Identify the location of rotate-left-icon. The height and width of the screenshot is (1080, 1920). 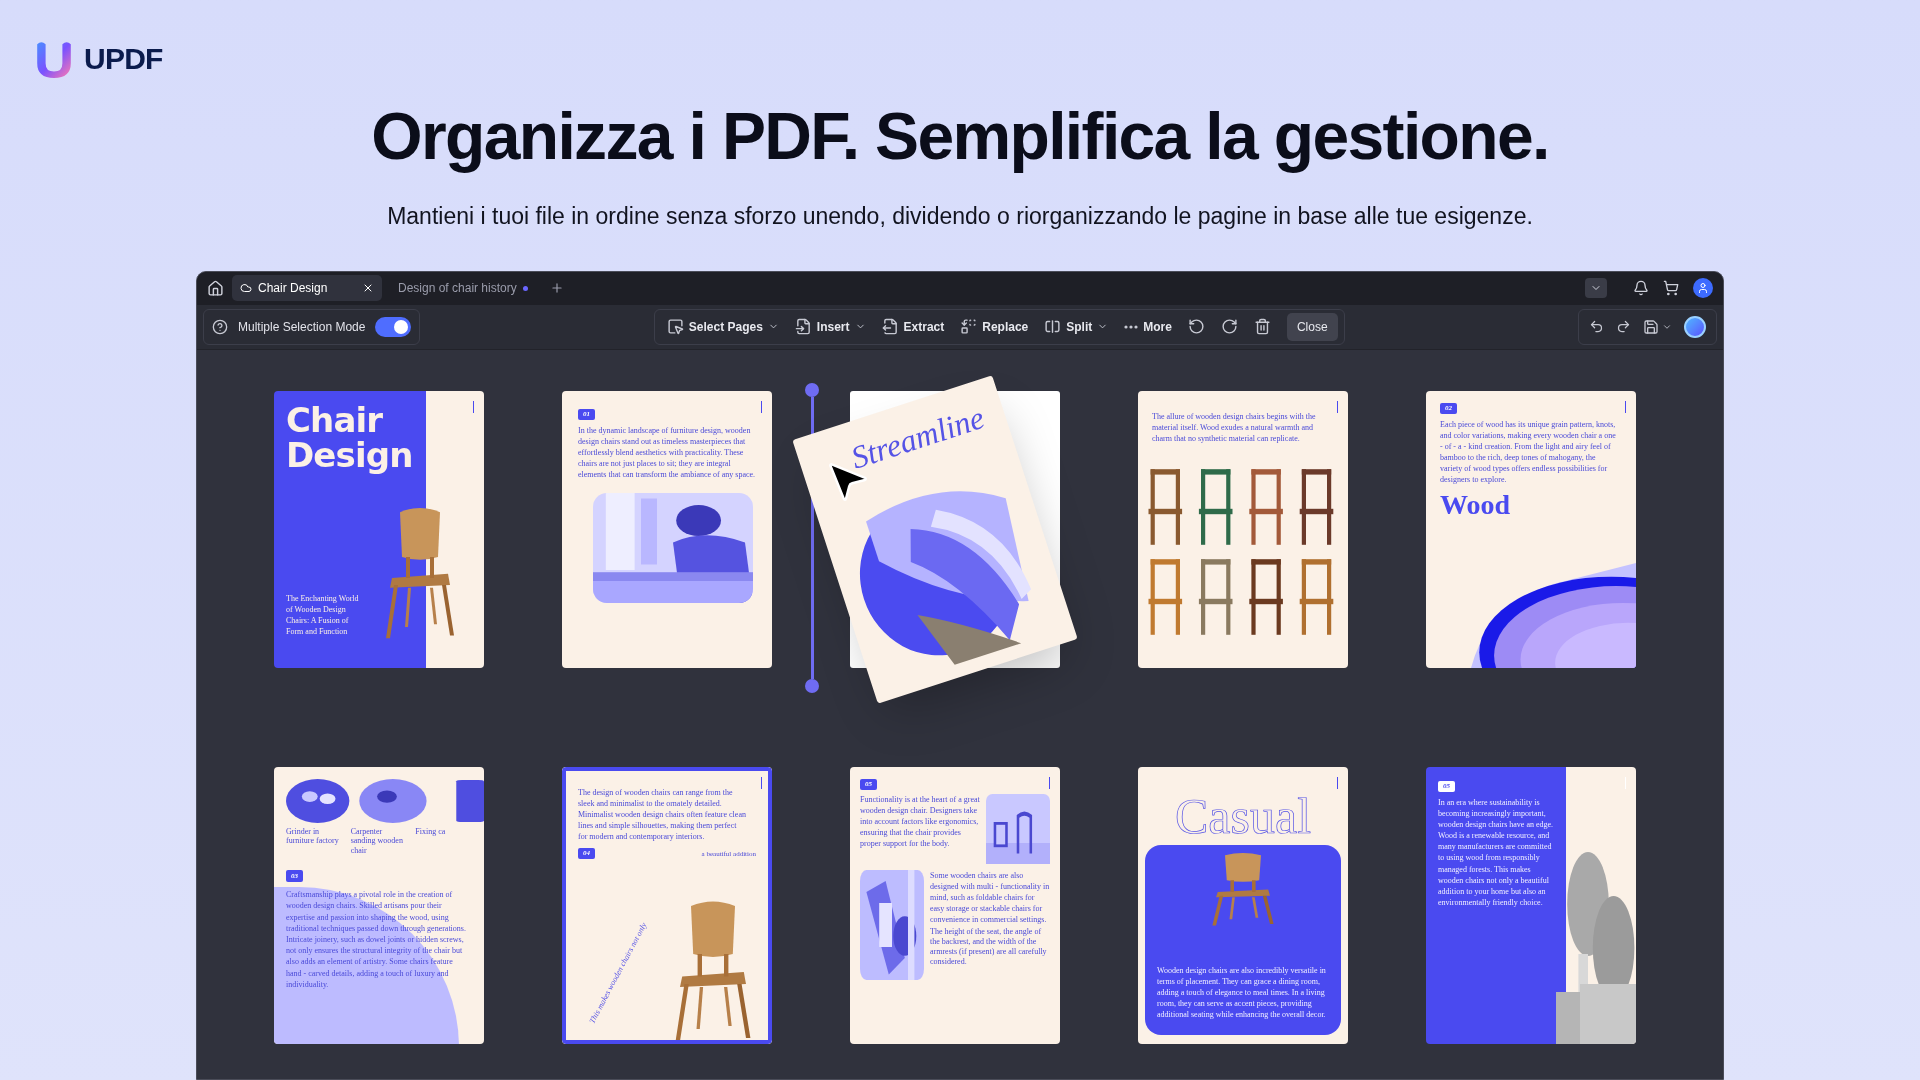
(1196, 326).